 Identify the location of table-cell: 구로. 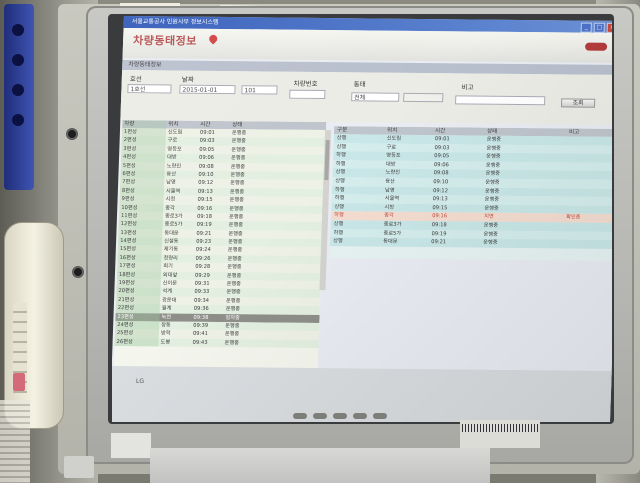
(172, 140).